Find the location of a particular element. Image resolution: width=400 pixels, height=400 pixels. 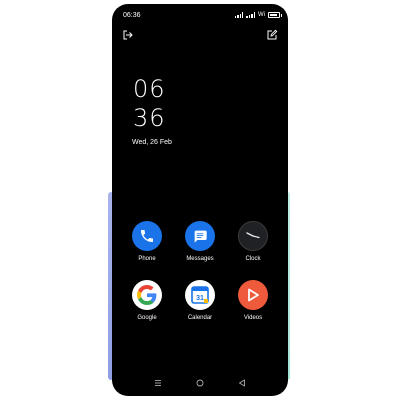

signal-icon is located at coordinates (239, 15).